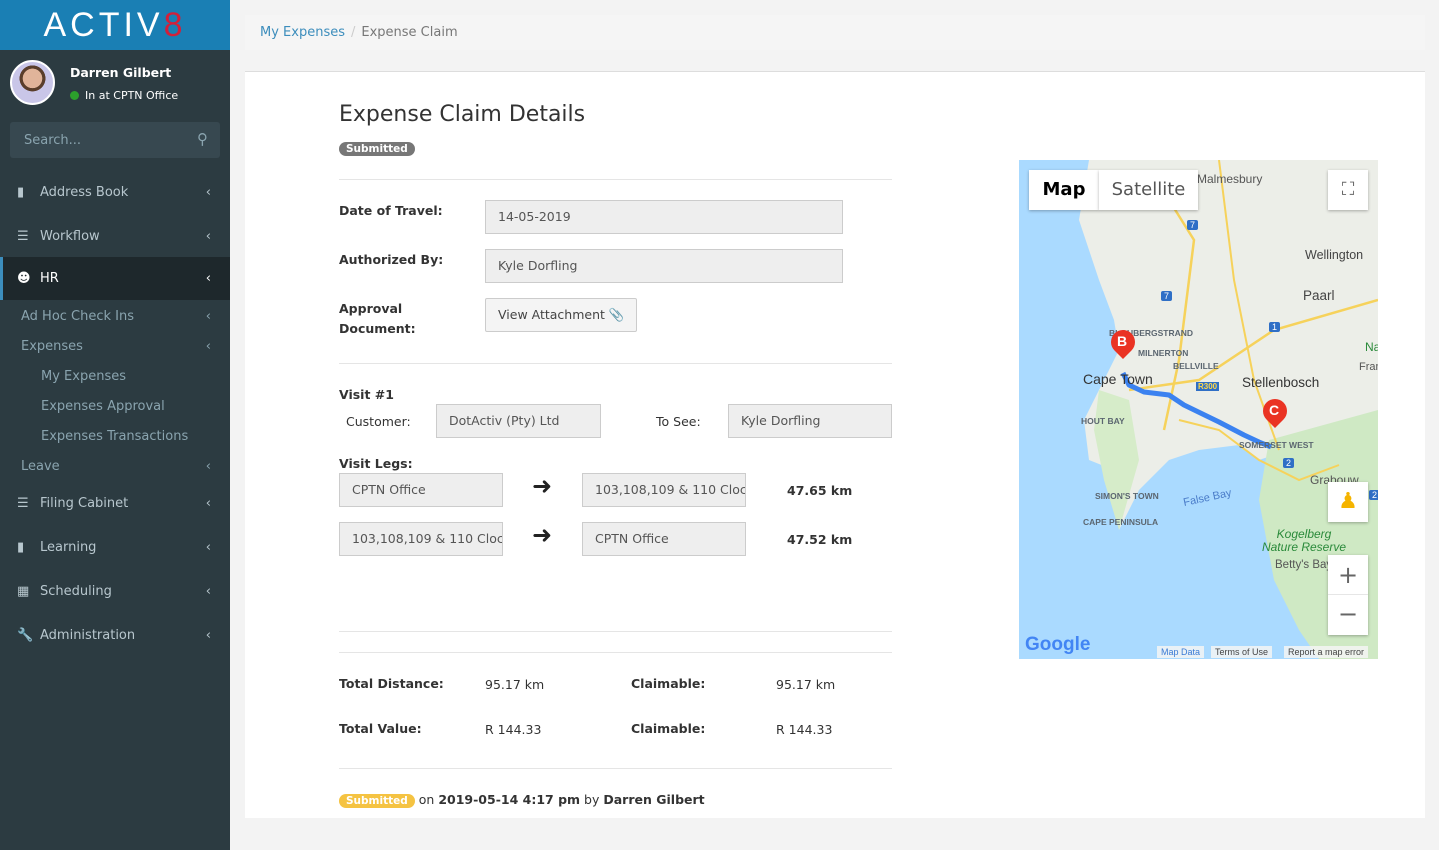 The image size is (1439, 850). What do you see at coordinates (115, 436) in the screenshot?
I see `submenu-expenses-transactions: Expenses Transactions` at bounding box center [115, 436].